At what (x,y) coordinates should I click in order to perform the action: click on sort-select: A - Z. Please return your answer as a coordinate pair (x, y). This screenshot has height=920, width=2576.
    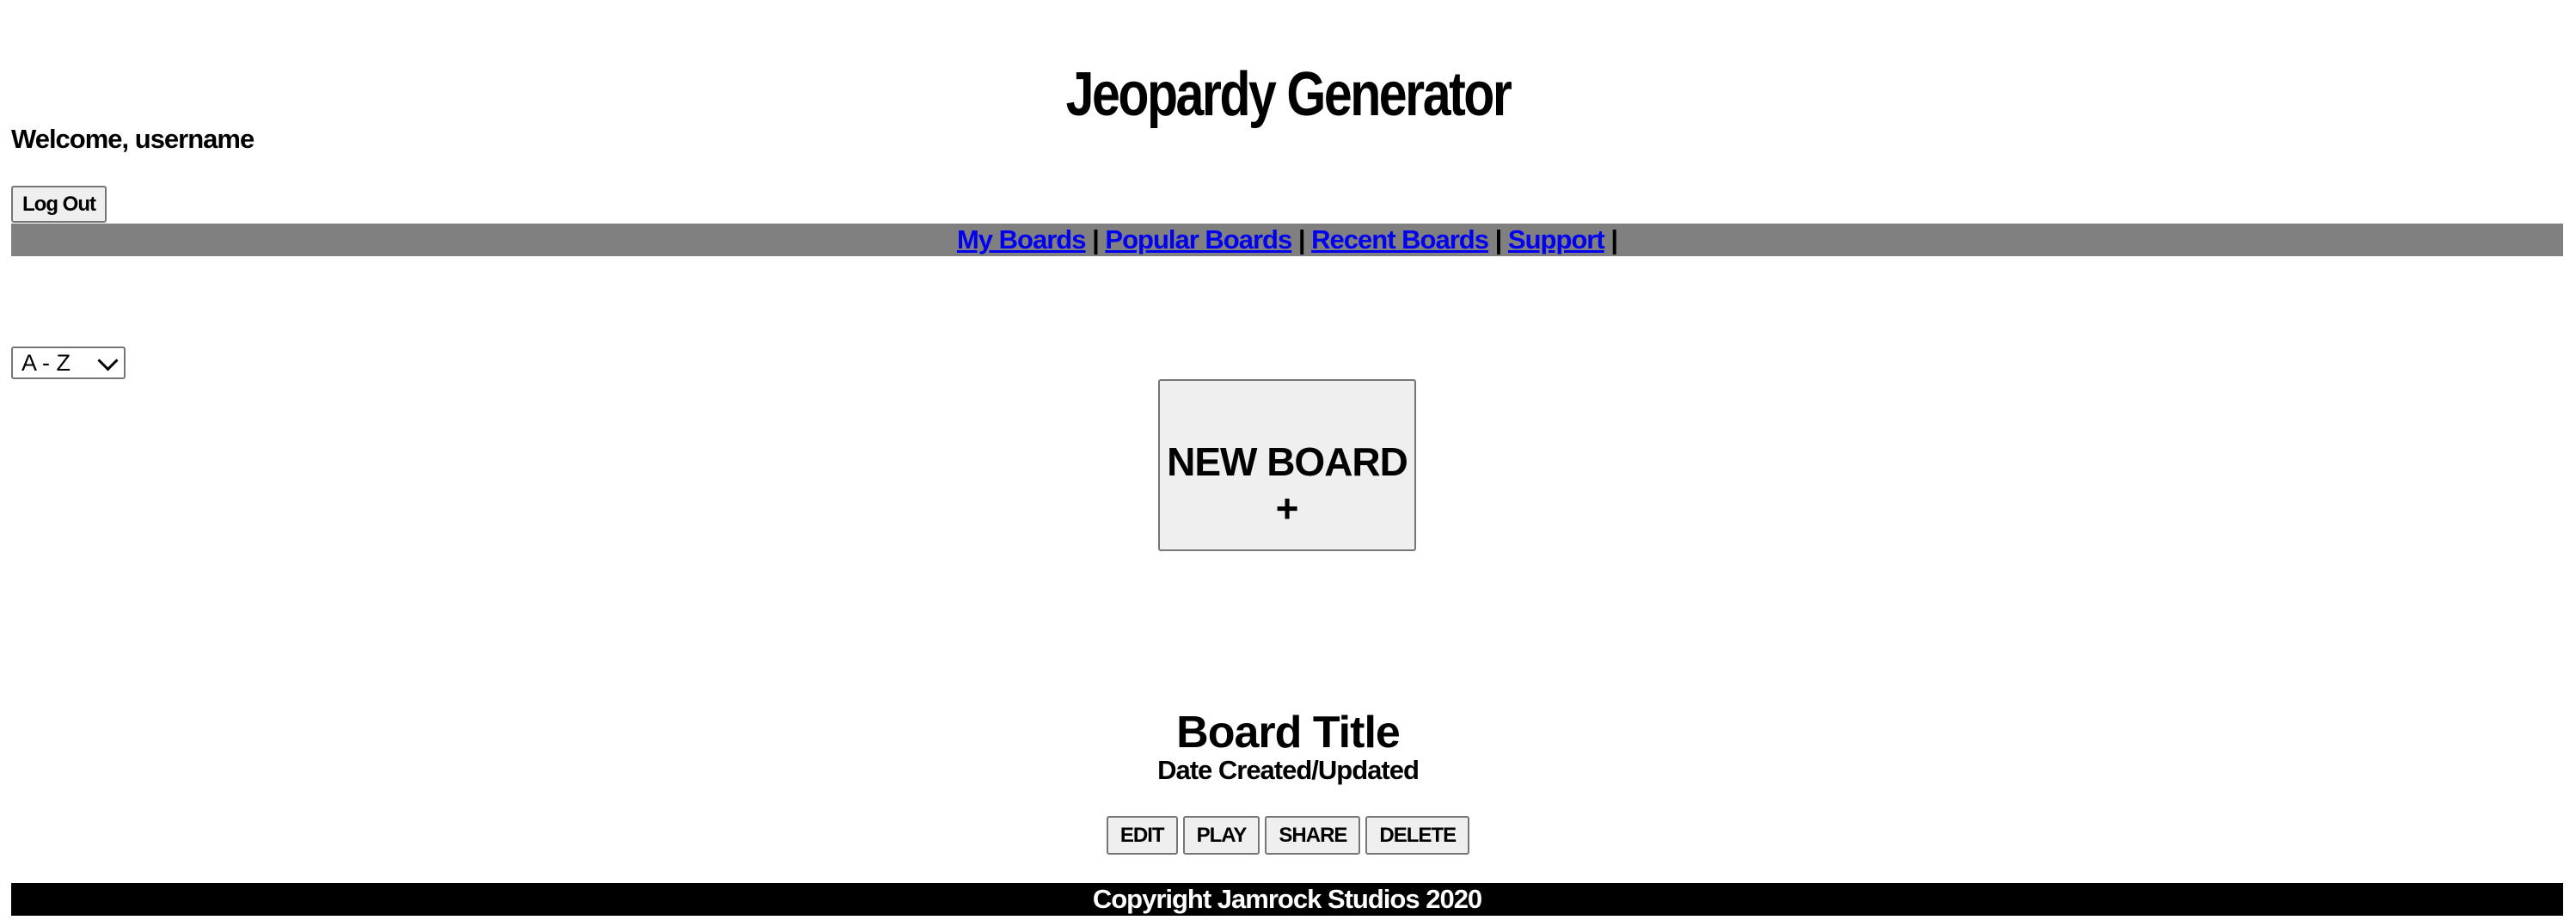
    Looking at the image, I should click on (68, 363).